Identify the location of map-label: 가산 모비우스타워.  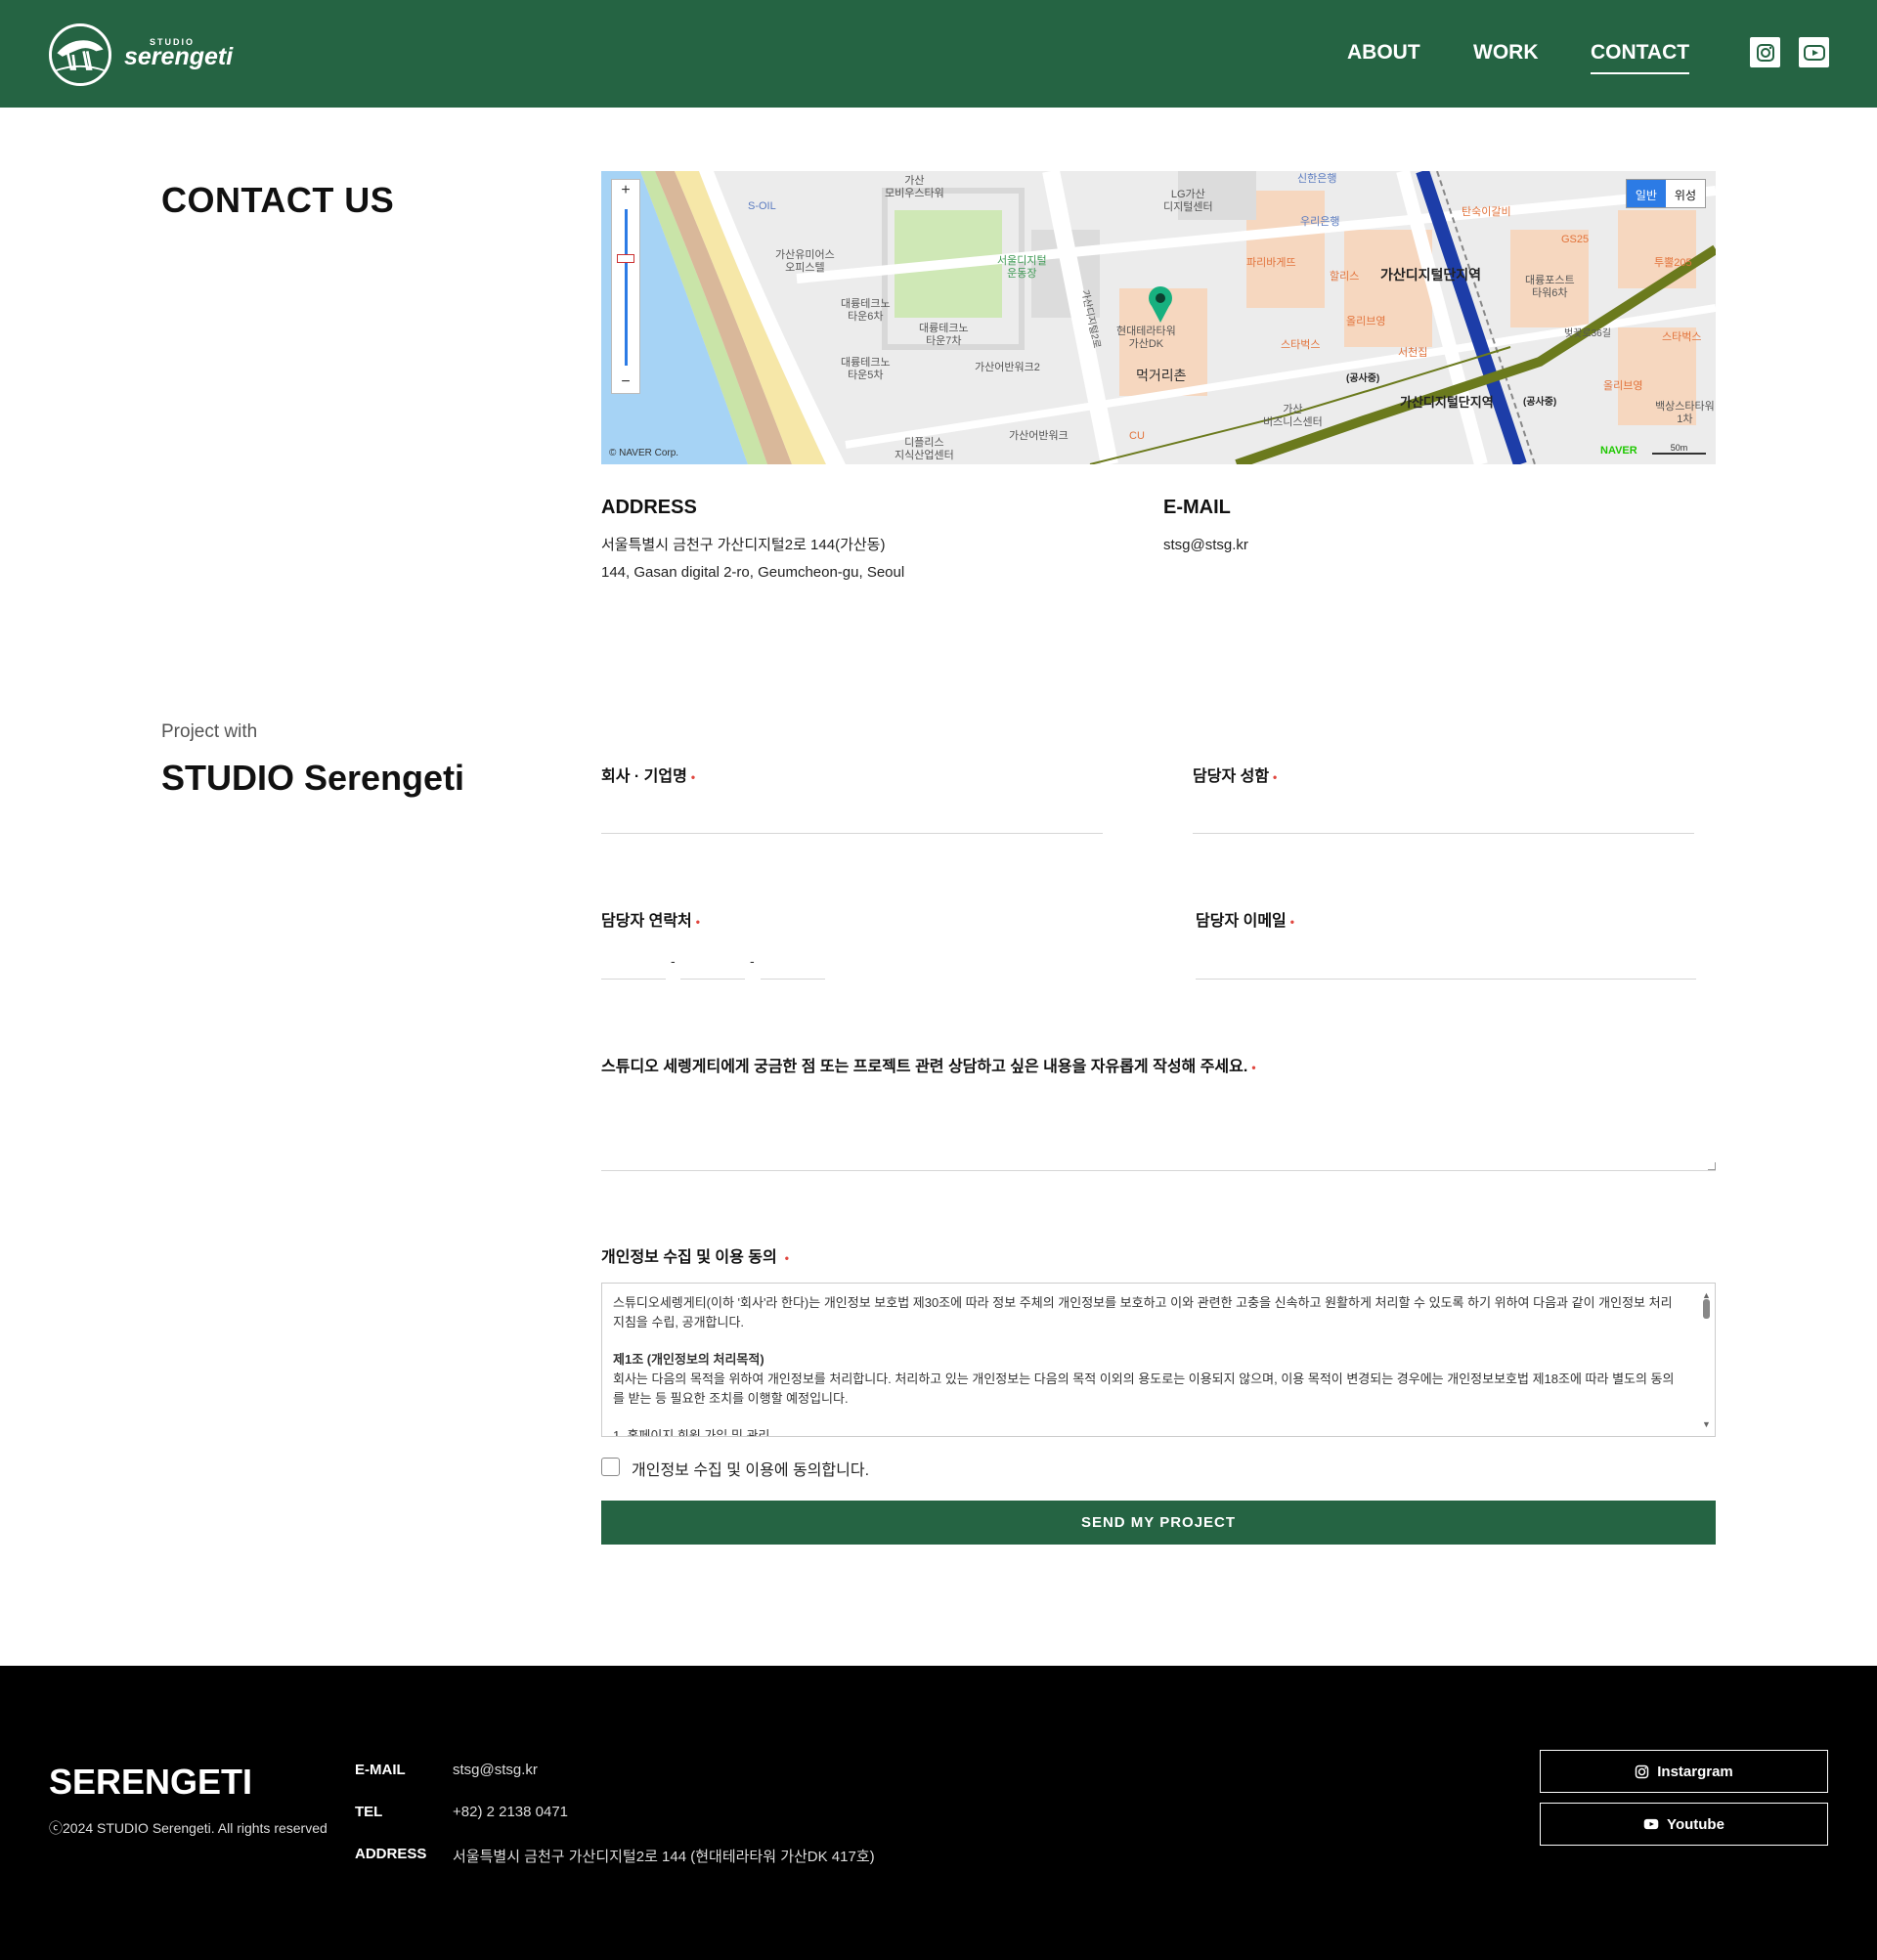
(914, 187).